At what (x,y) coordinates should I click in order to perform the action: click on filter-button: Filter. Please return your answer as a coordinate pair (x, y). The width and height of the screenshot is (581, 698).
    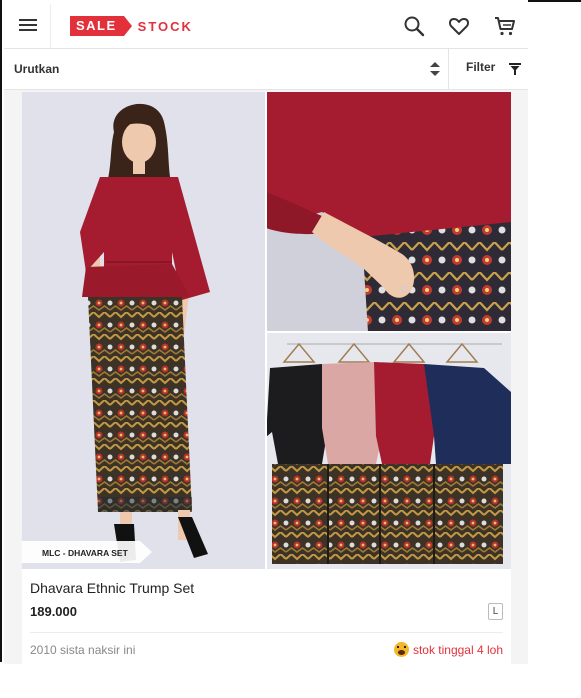
    Looking at the image, I should click on (480, 67).